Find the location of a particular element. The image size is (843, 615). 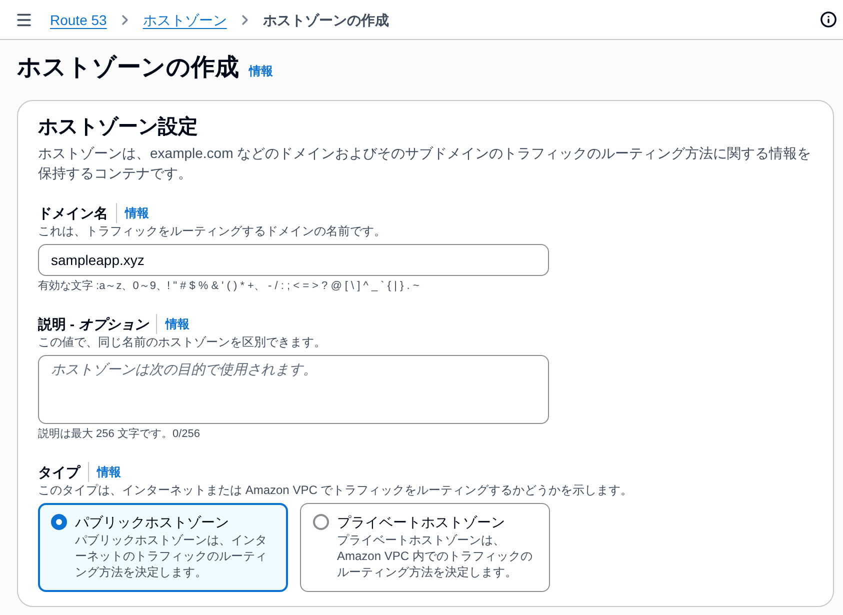

option-title: パブリックホストゾーン is located at coordinates (152, 522).